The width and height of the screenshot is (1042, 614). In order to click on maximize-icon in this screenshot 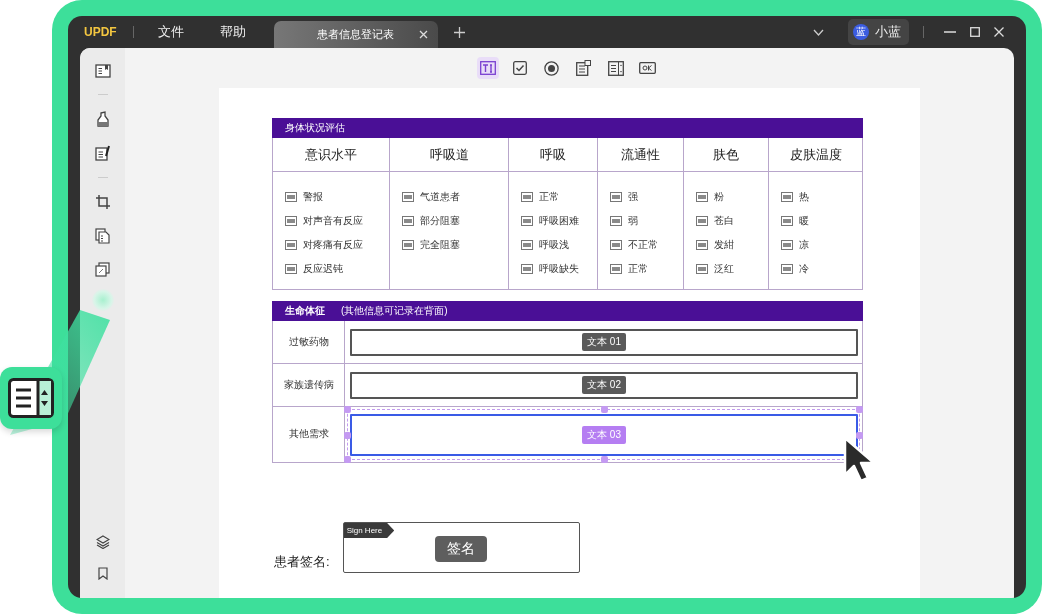, I will do `click(975, 32)`.